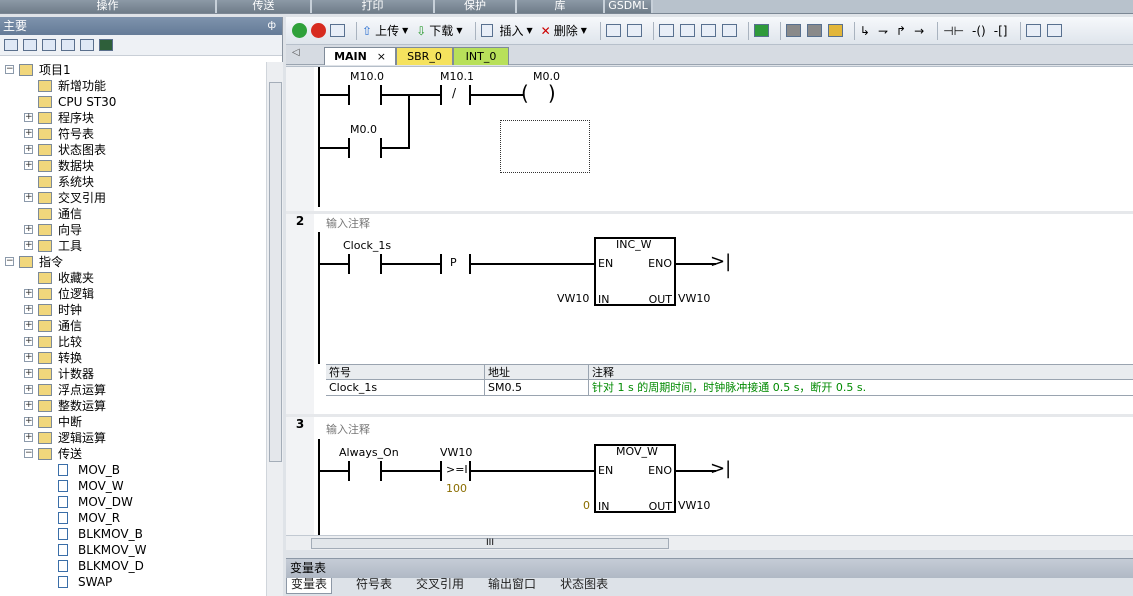 The height and width of the screenshot is (596, 1133). I want to click on compare-bottom-operand: 100, so click(456, 488).